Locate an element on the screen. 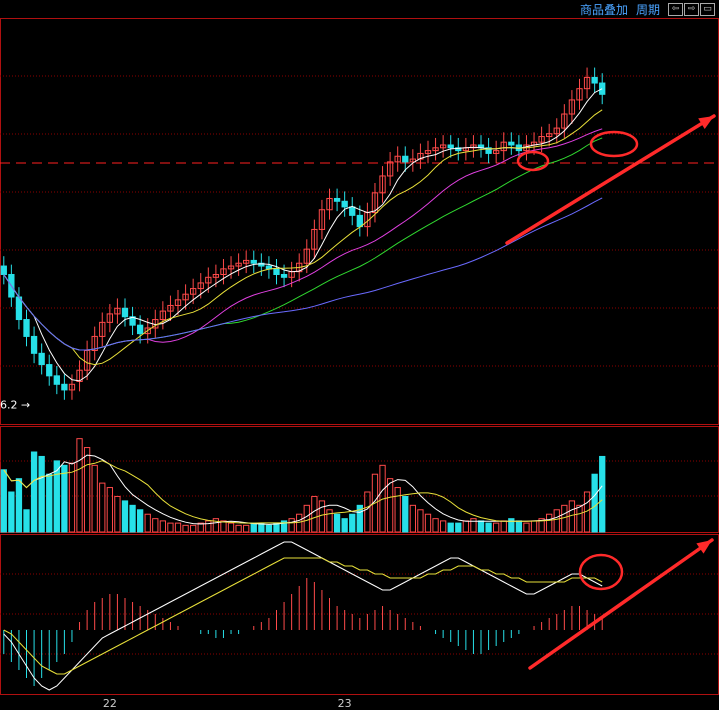 This screenshot has height=710, width=719. period-button: 周期 is located at coordinates (648, 9).